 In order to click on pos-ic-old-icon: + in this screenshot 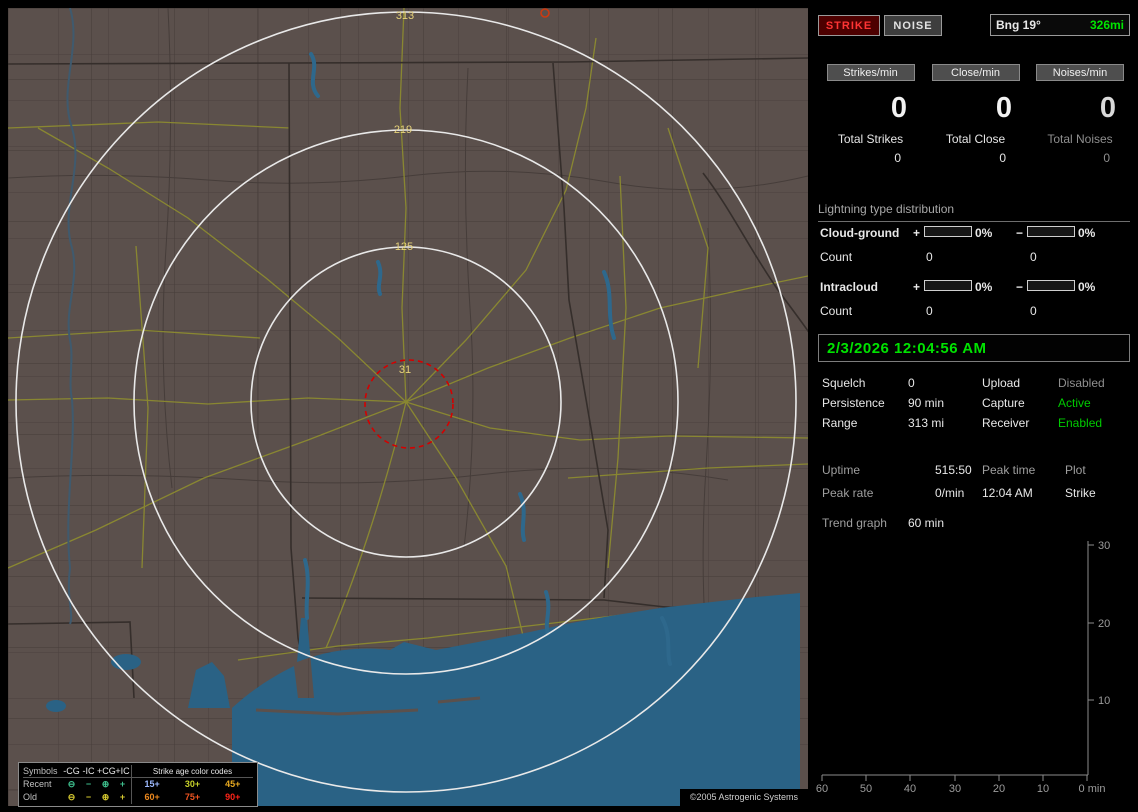, I will do `click(122, 797)`.